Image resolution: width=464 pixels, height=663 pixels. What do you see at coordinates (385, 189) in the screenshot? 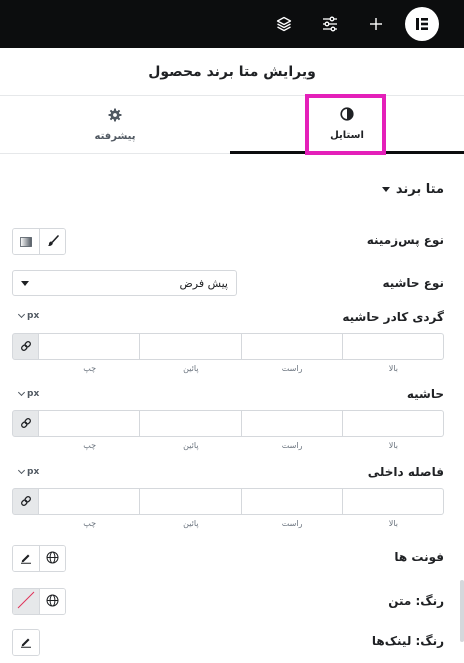
I see `caret-down-icon` at bounding box center [385, 189].